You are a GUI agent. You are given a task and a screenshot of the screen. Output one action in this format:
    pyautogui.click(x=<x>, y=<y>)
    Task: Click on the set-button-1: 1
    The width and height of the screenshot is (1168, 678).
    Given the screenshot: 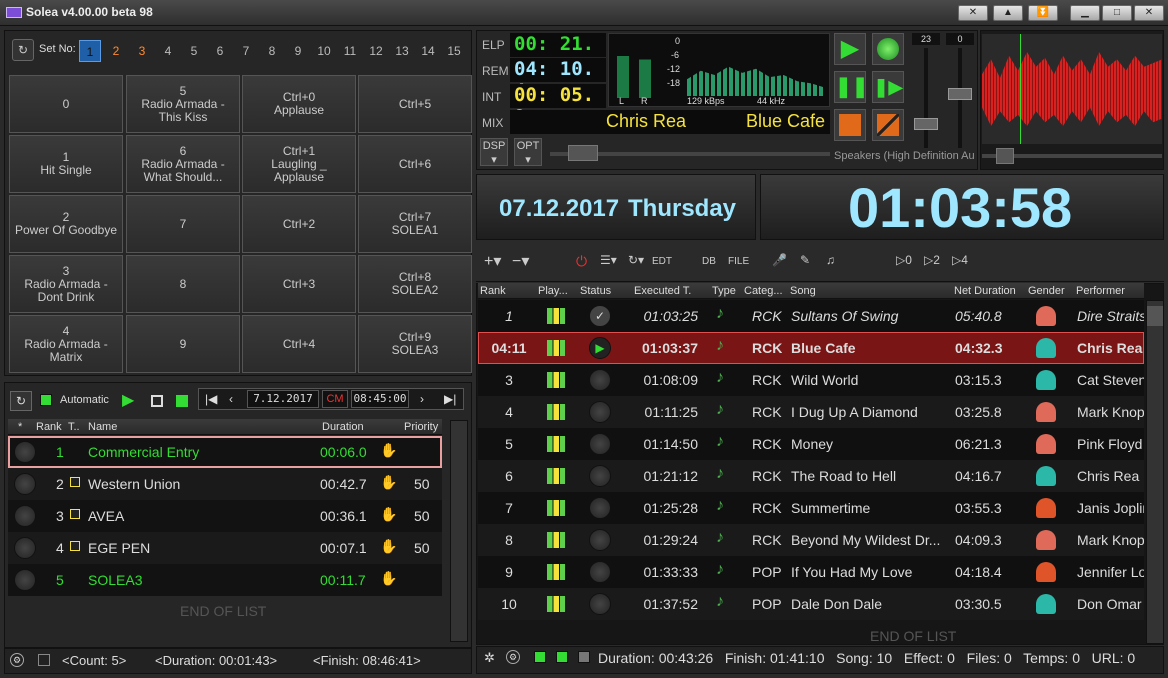 What is the action you would take?
    pyautogui.click(x=90, y=51)
    